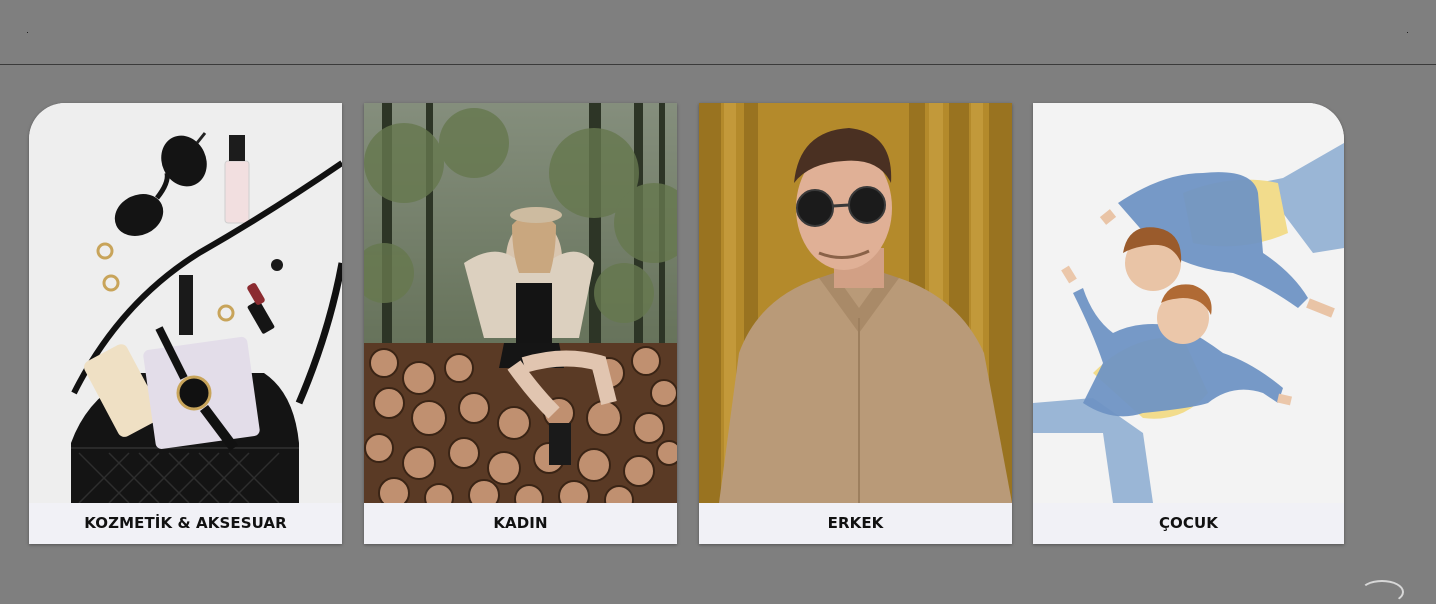 Image resolution: width=1436 pixels, height=604 pixels. What do you see at coordinates (1382, 592) in the screenshot?
I see `decorative-arc` at bounding box center [1382, 592].